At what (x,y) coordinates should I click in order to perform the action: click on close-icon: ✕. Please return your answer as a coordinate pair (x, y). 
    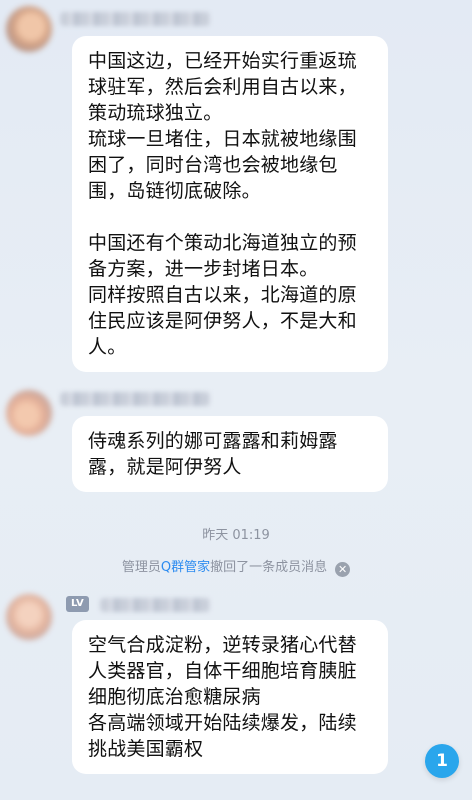
    Looking at the image, I should click on (343, 569).